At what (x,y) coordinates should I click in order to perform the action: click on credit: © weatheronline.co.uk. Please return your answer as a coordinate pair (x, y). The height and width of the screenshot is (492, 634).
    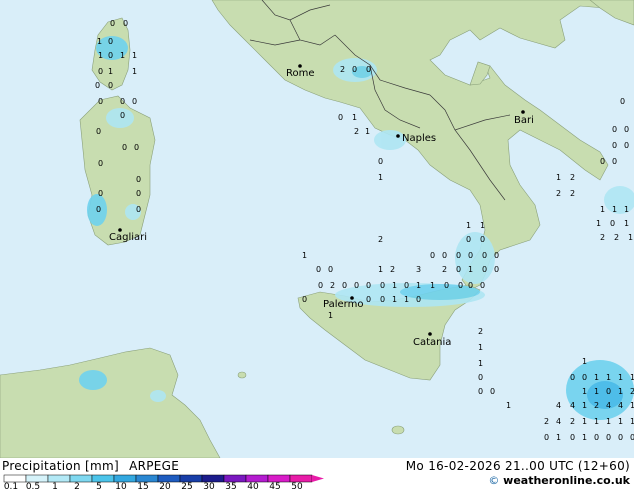
    Looking at the image, I should click on (559, 480).